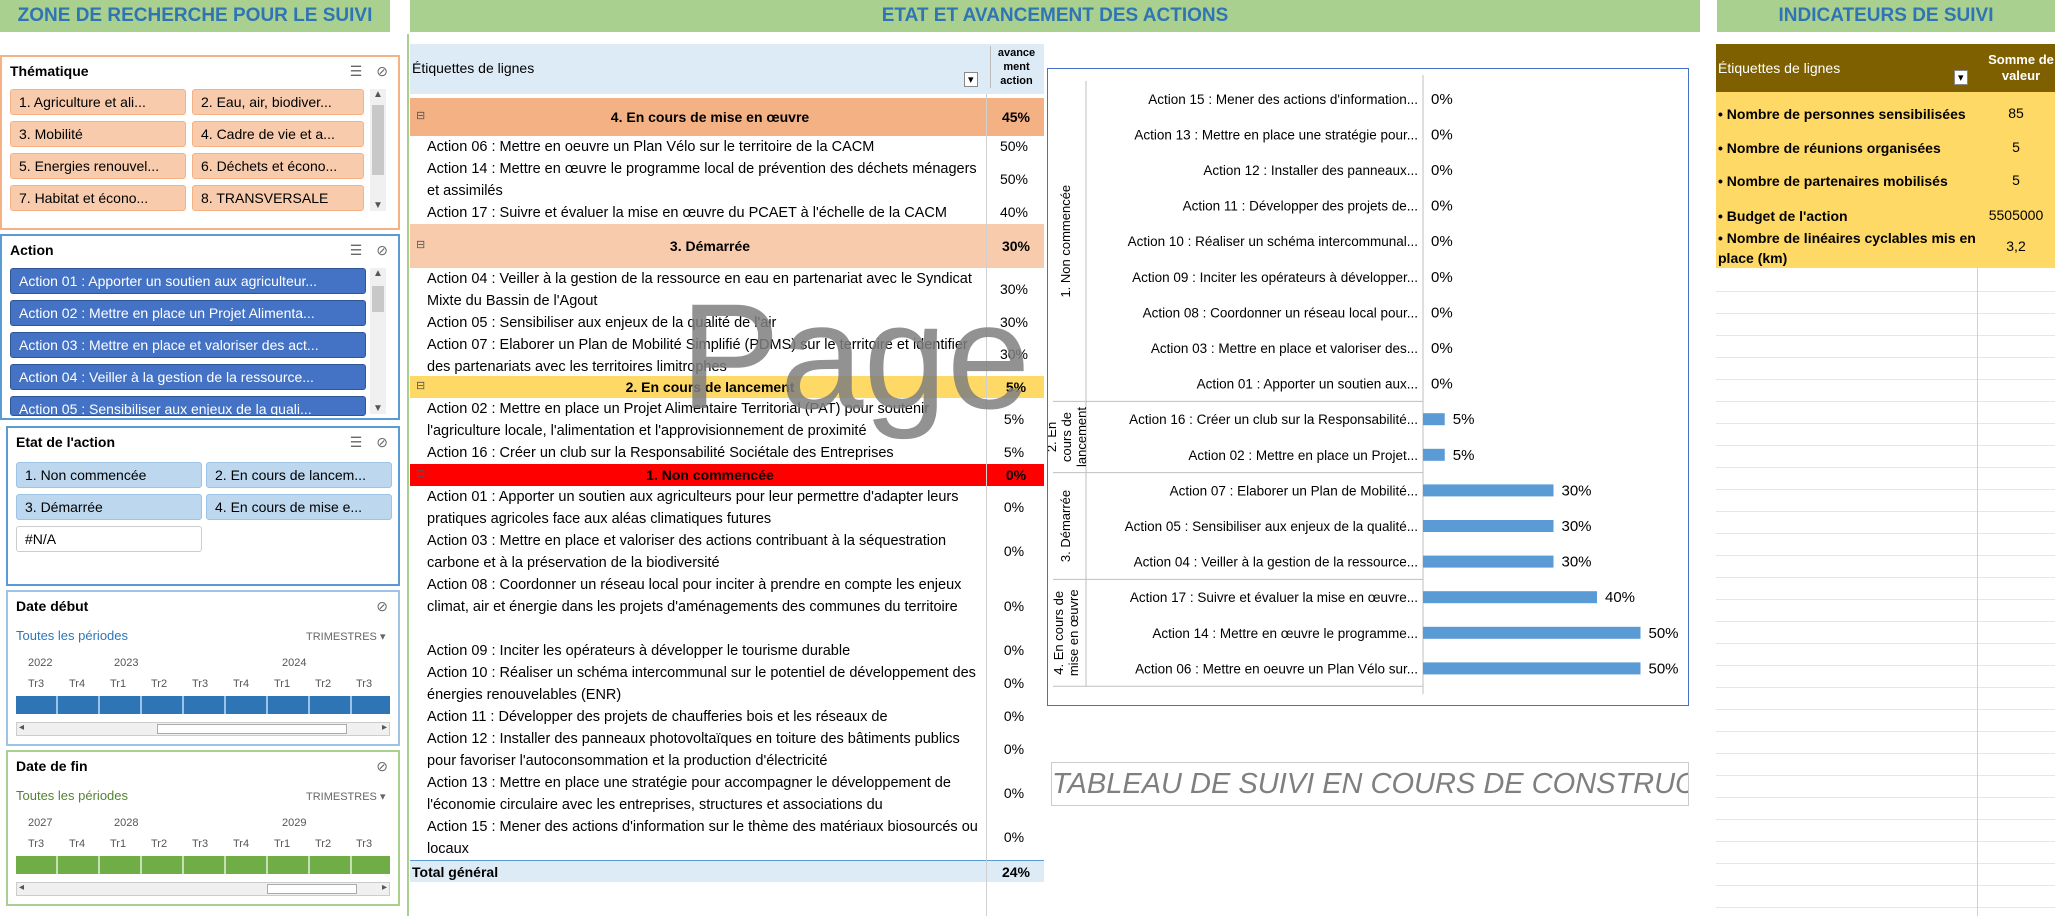 The image size is (2055, 916). Describe the element at coordinates (710, 117) in the screenshot. I see `group-label: 4. En cours de mise en œuvre` at that location.